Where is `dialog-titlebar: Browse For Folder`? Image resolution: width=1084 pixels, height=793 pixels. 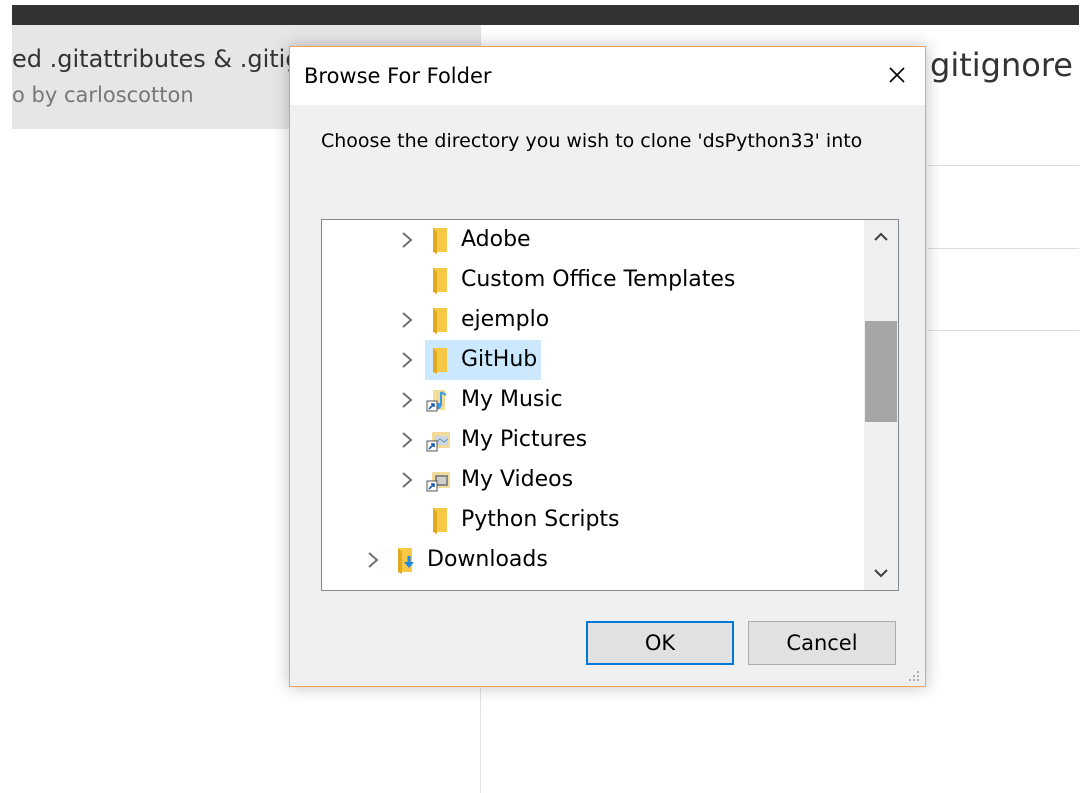
dialog-titlebar: Browse For Folder is located at coordinates (607, 76).